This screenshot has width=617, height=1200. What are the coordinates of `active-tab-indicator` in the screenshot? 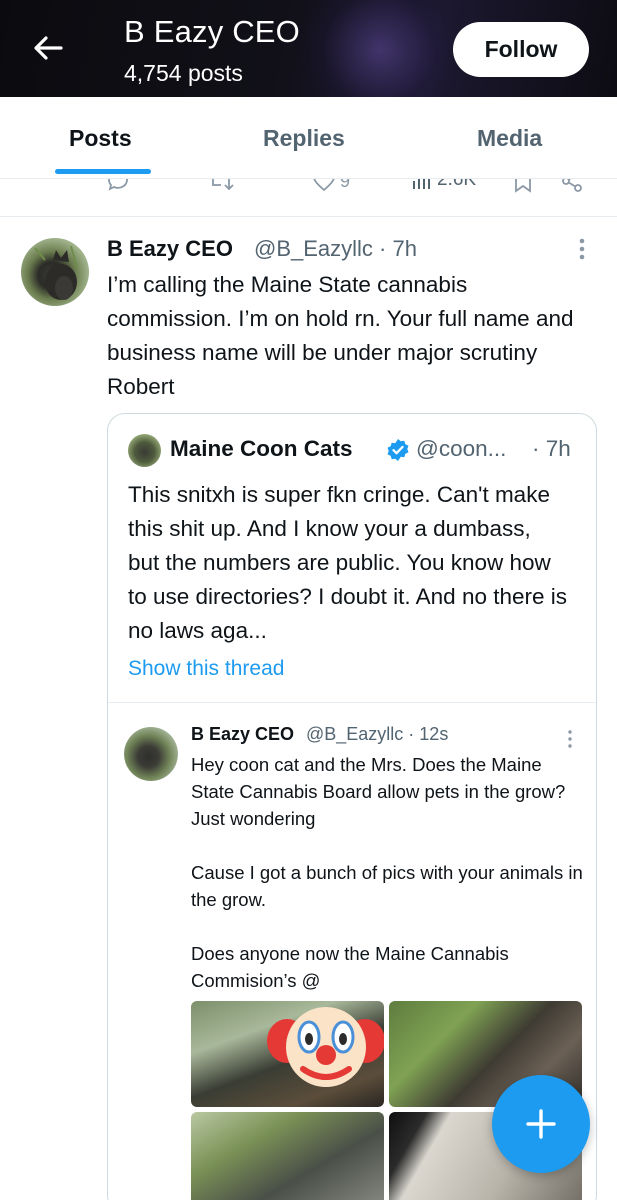 It's located at (103, 171).